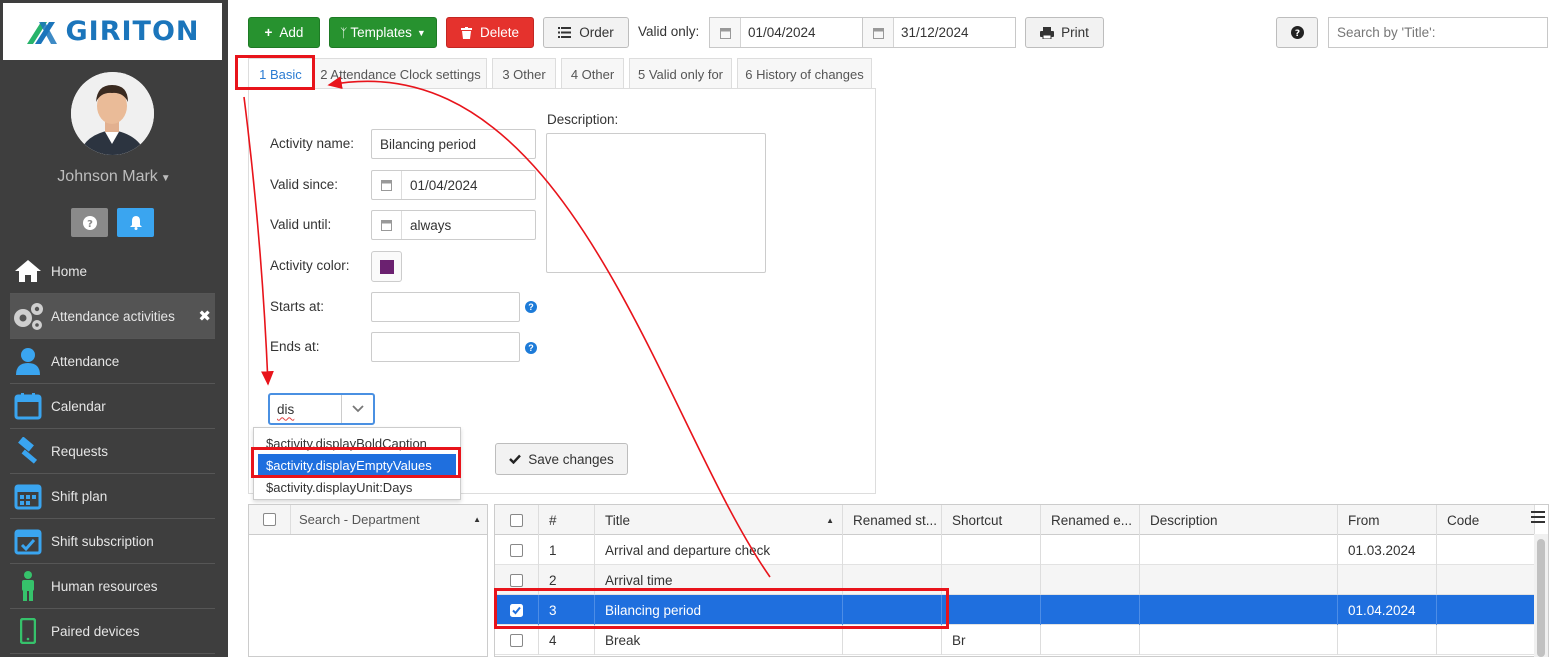 The height and width of the screenshot is (657, 1557). I want to click on print-button: Print, so click(1064, 32).